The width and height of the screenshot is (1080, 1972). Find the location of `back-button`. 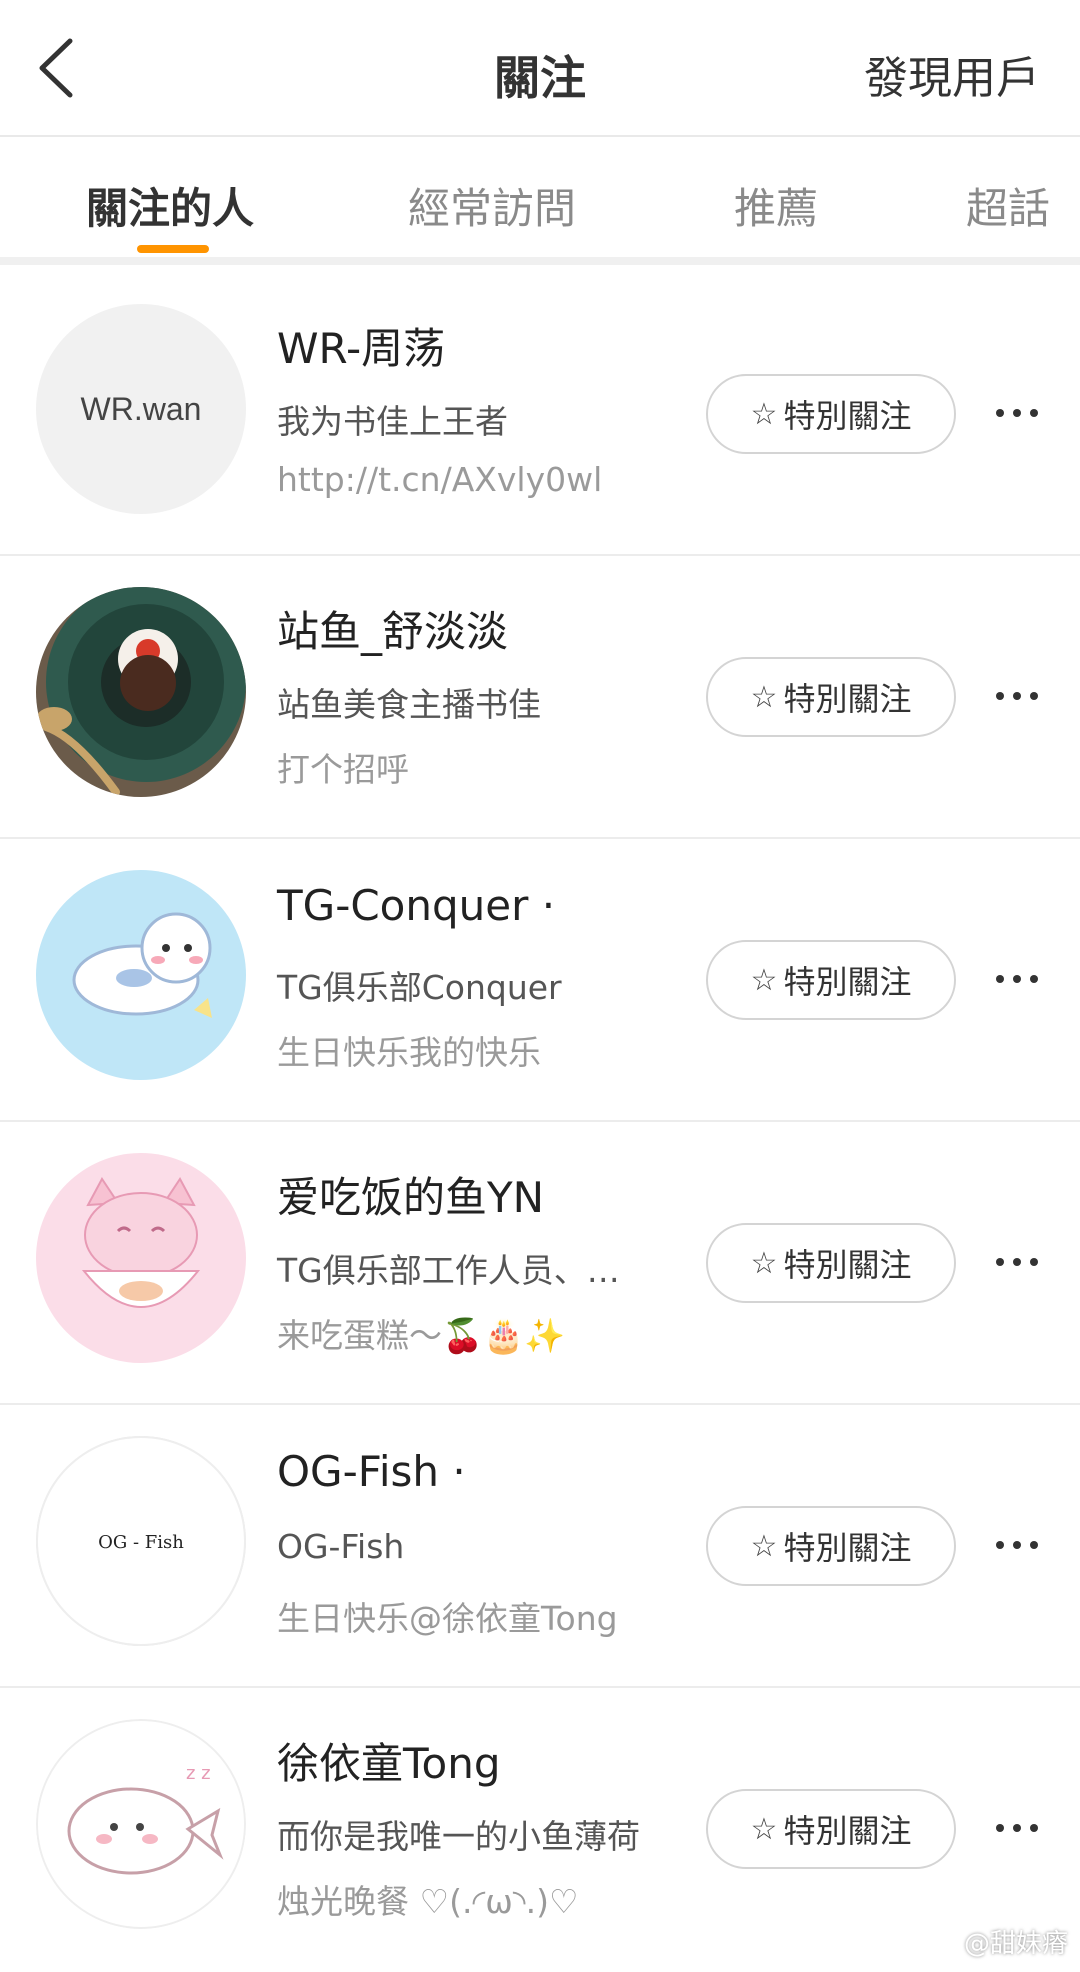

back-button is located at coordinates (60, 68).